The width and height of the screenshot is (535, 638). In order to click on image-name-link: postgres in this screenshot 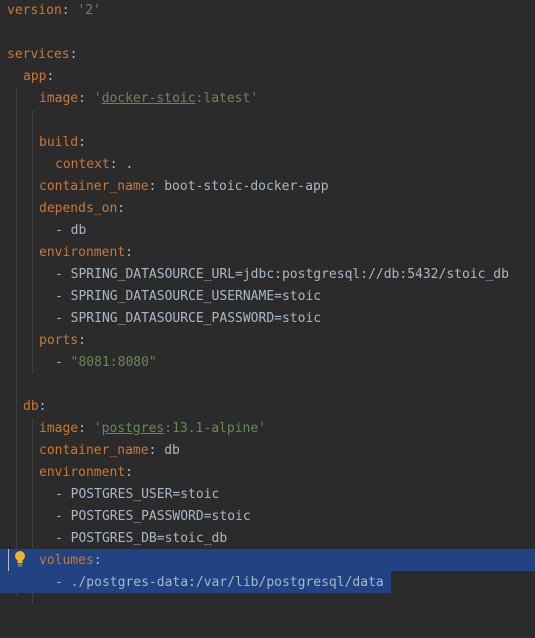, I will do `click(133, 428)`.